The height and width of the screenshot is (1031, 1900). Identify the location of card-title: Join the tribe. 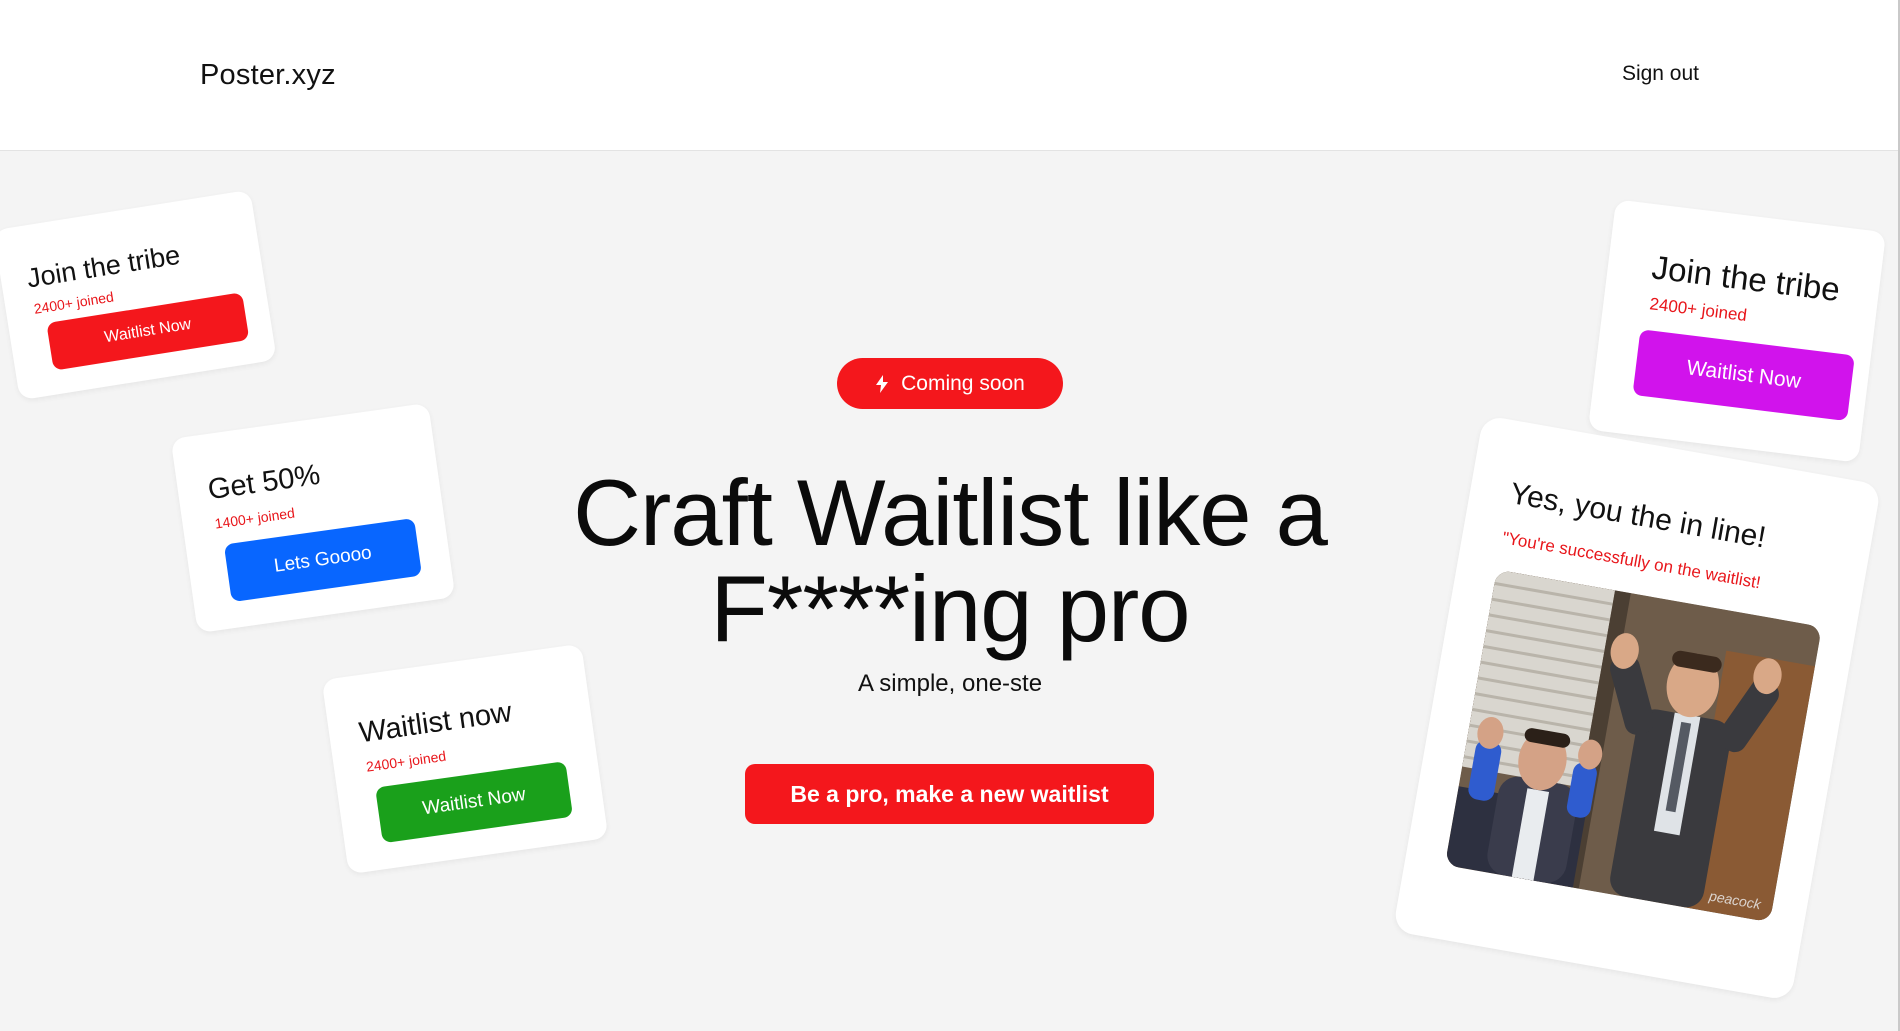
(103, 266).